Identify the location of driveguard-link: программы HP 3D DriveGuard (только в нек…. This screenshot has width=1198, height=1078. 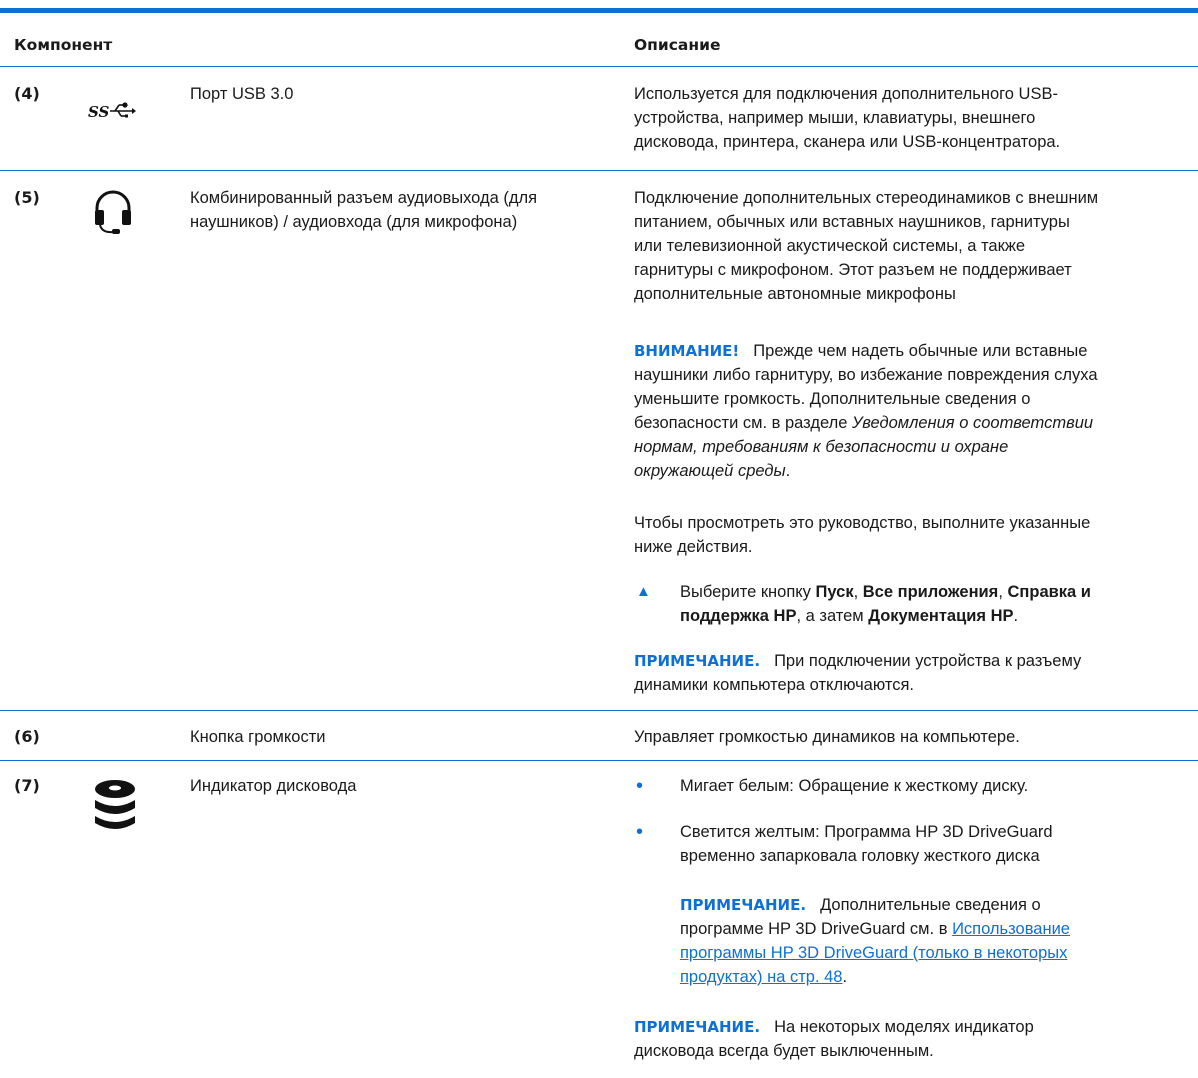
(873, 953).